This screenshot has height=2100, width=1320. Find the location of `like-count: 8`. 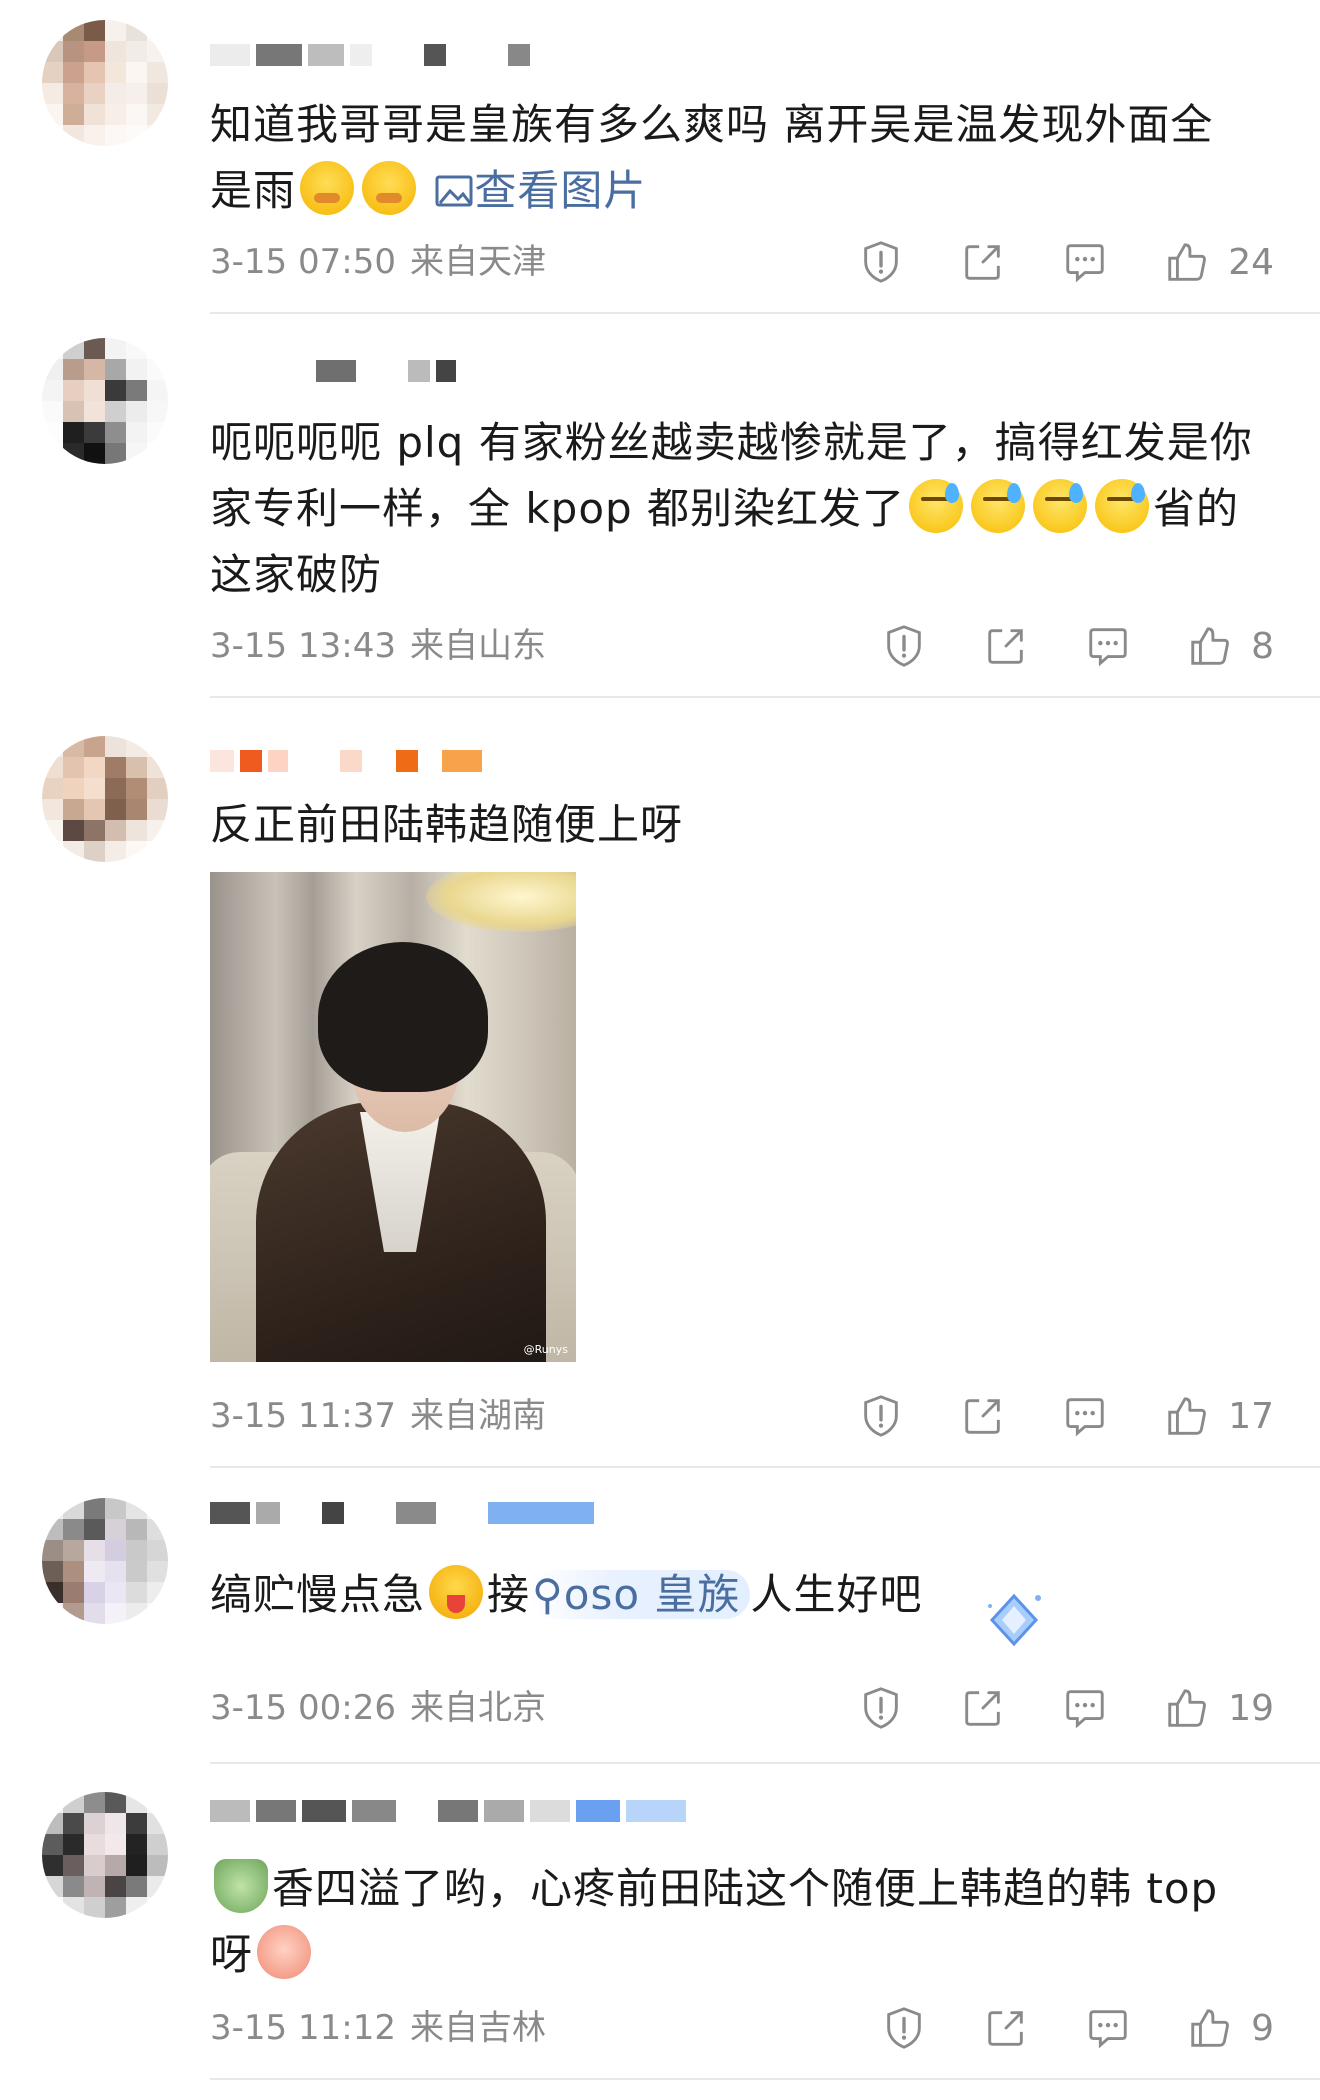

like-count: 8 is located at coordinates (1262, 646).